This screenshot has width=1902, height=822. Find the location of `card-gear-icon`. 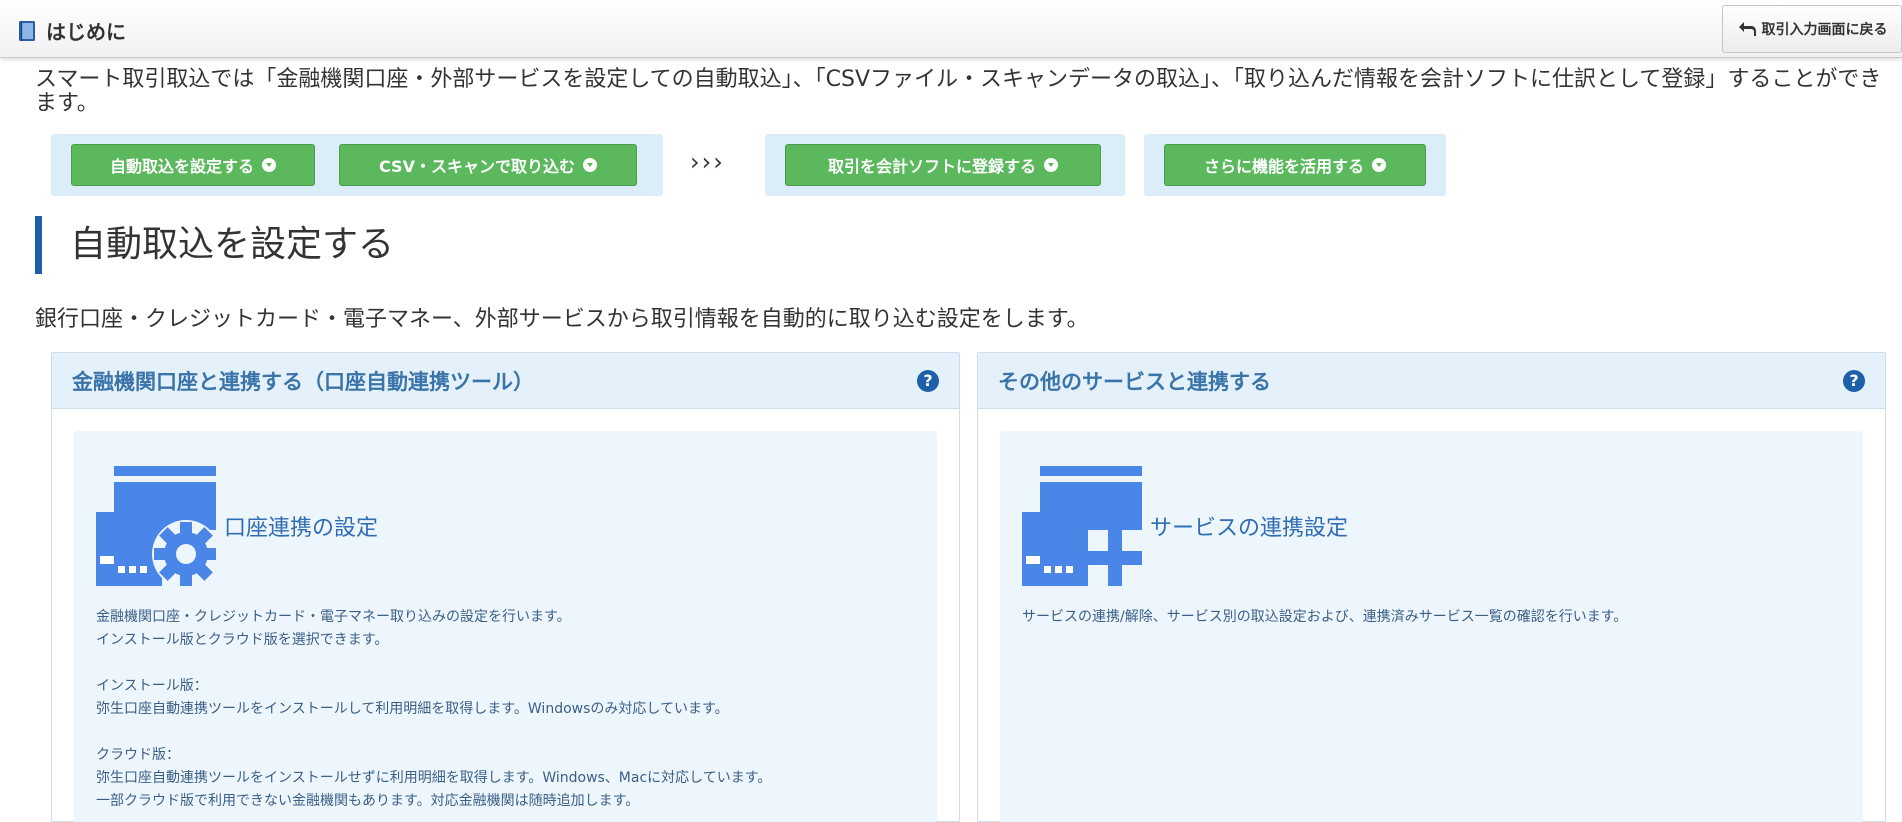

card-gear-icon is located at coordinates (156, 526).